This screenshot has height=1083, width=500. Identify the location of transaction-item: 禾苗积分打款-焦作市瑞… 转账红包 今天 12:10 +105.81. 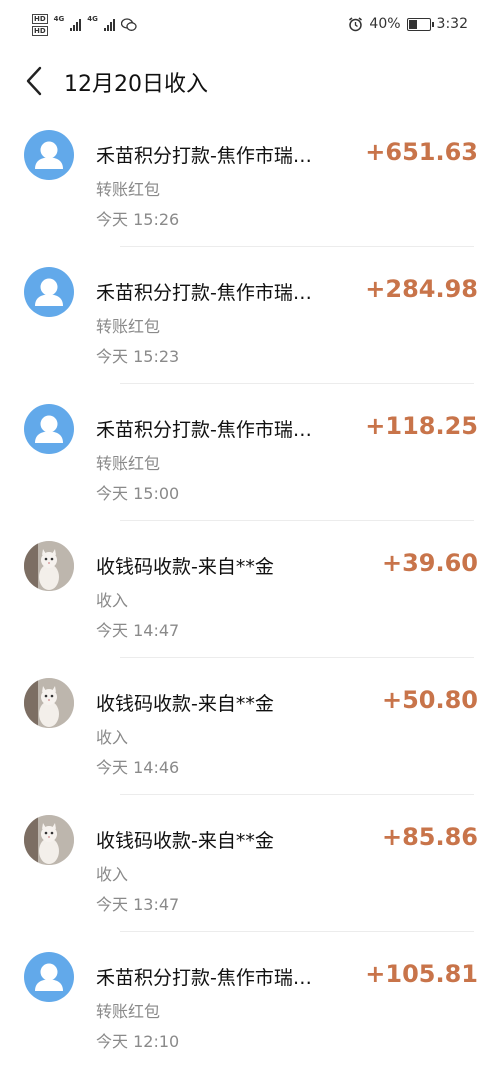
(250, 1000).